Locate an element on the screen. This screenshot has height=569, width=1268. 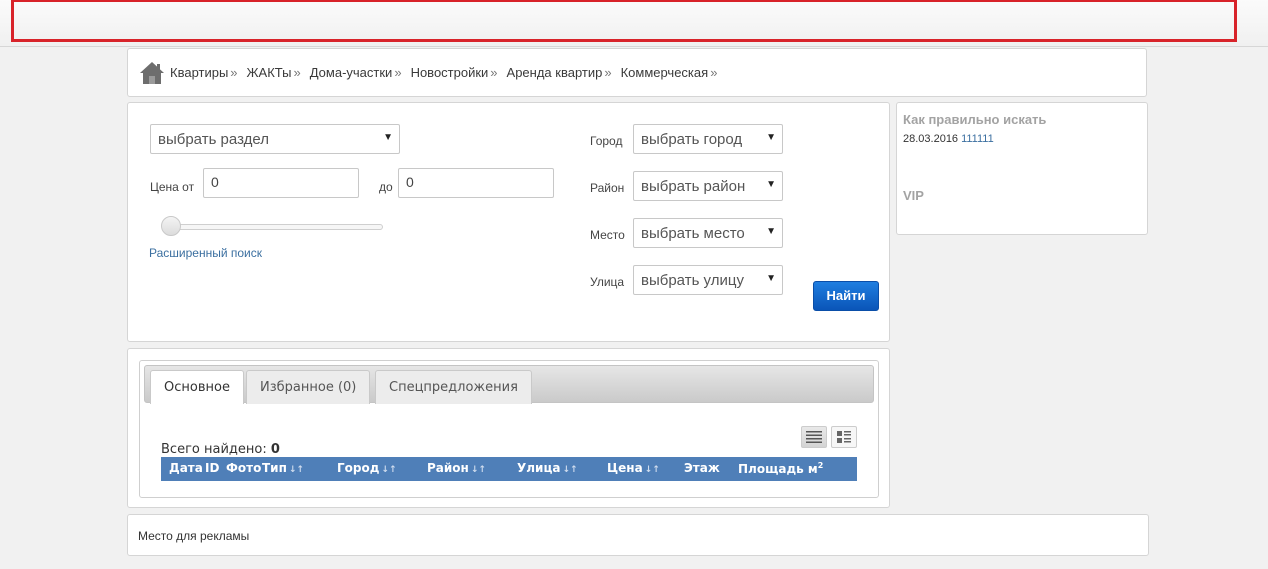
price-slider-handle is located at coordinates (171, 226).